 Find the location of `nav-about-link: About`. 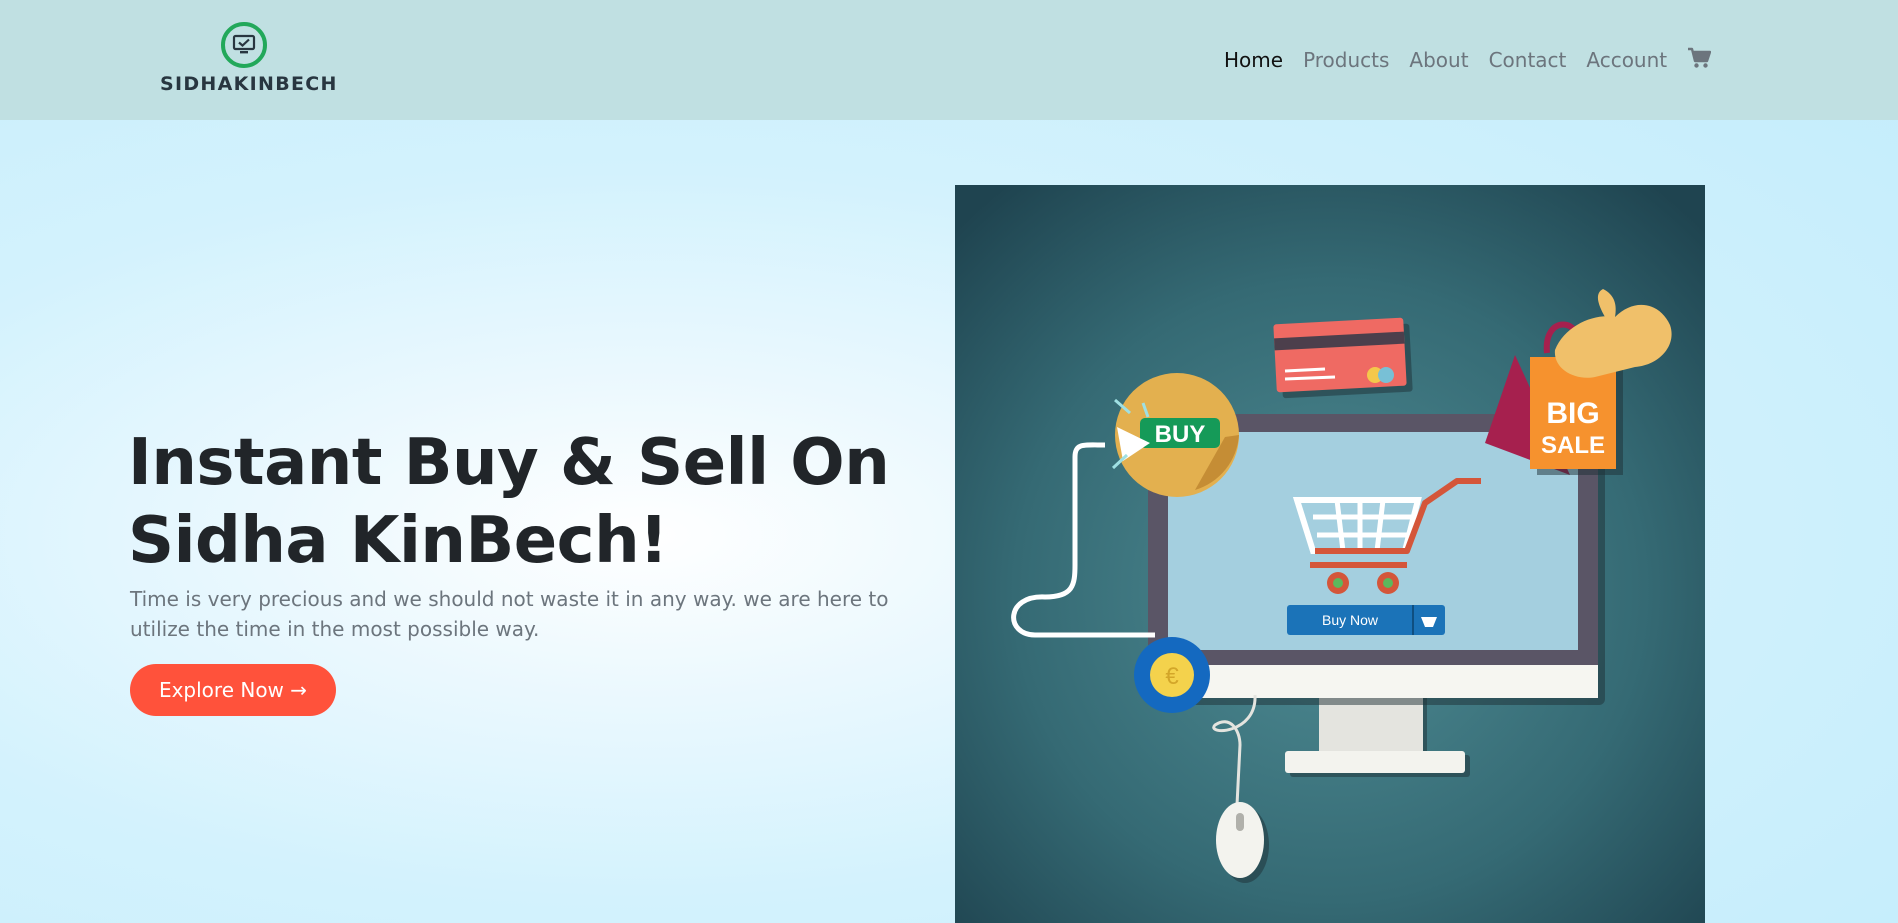

nav-about-link: About is located at coordinates (1438, 60).